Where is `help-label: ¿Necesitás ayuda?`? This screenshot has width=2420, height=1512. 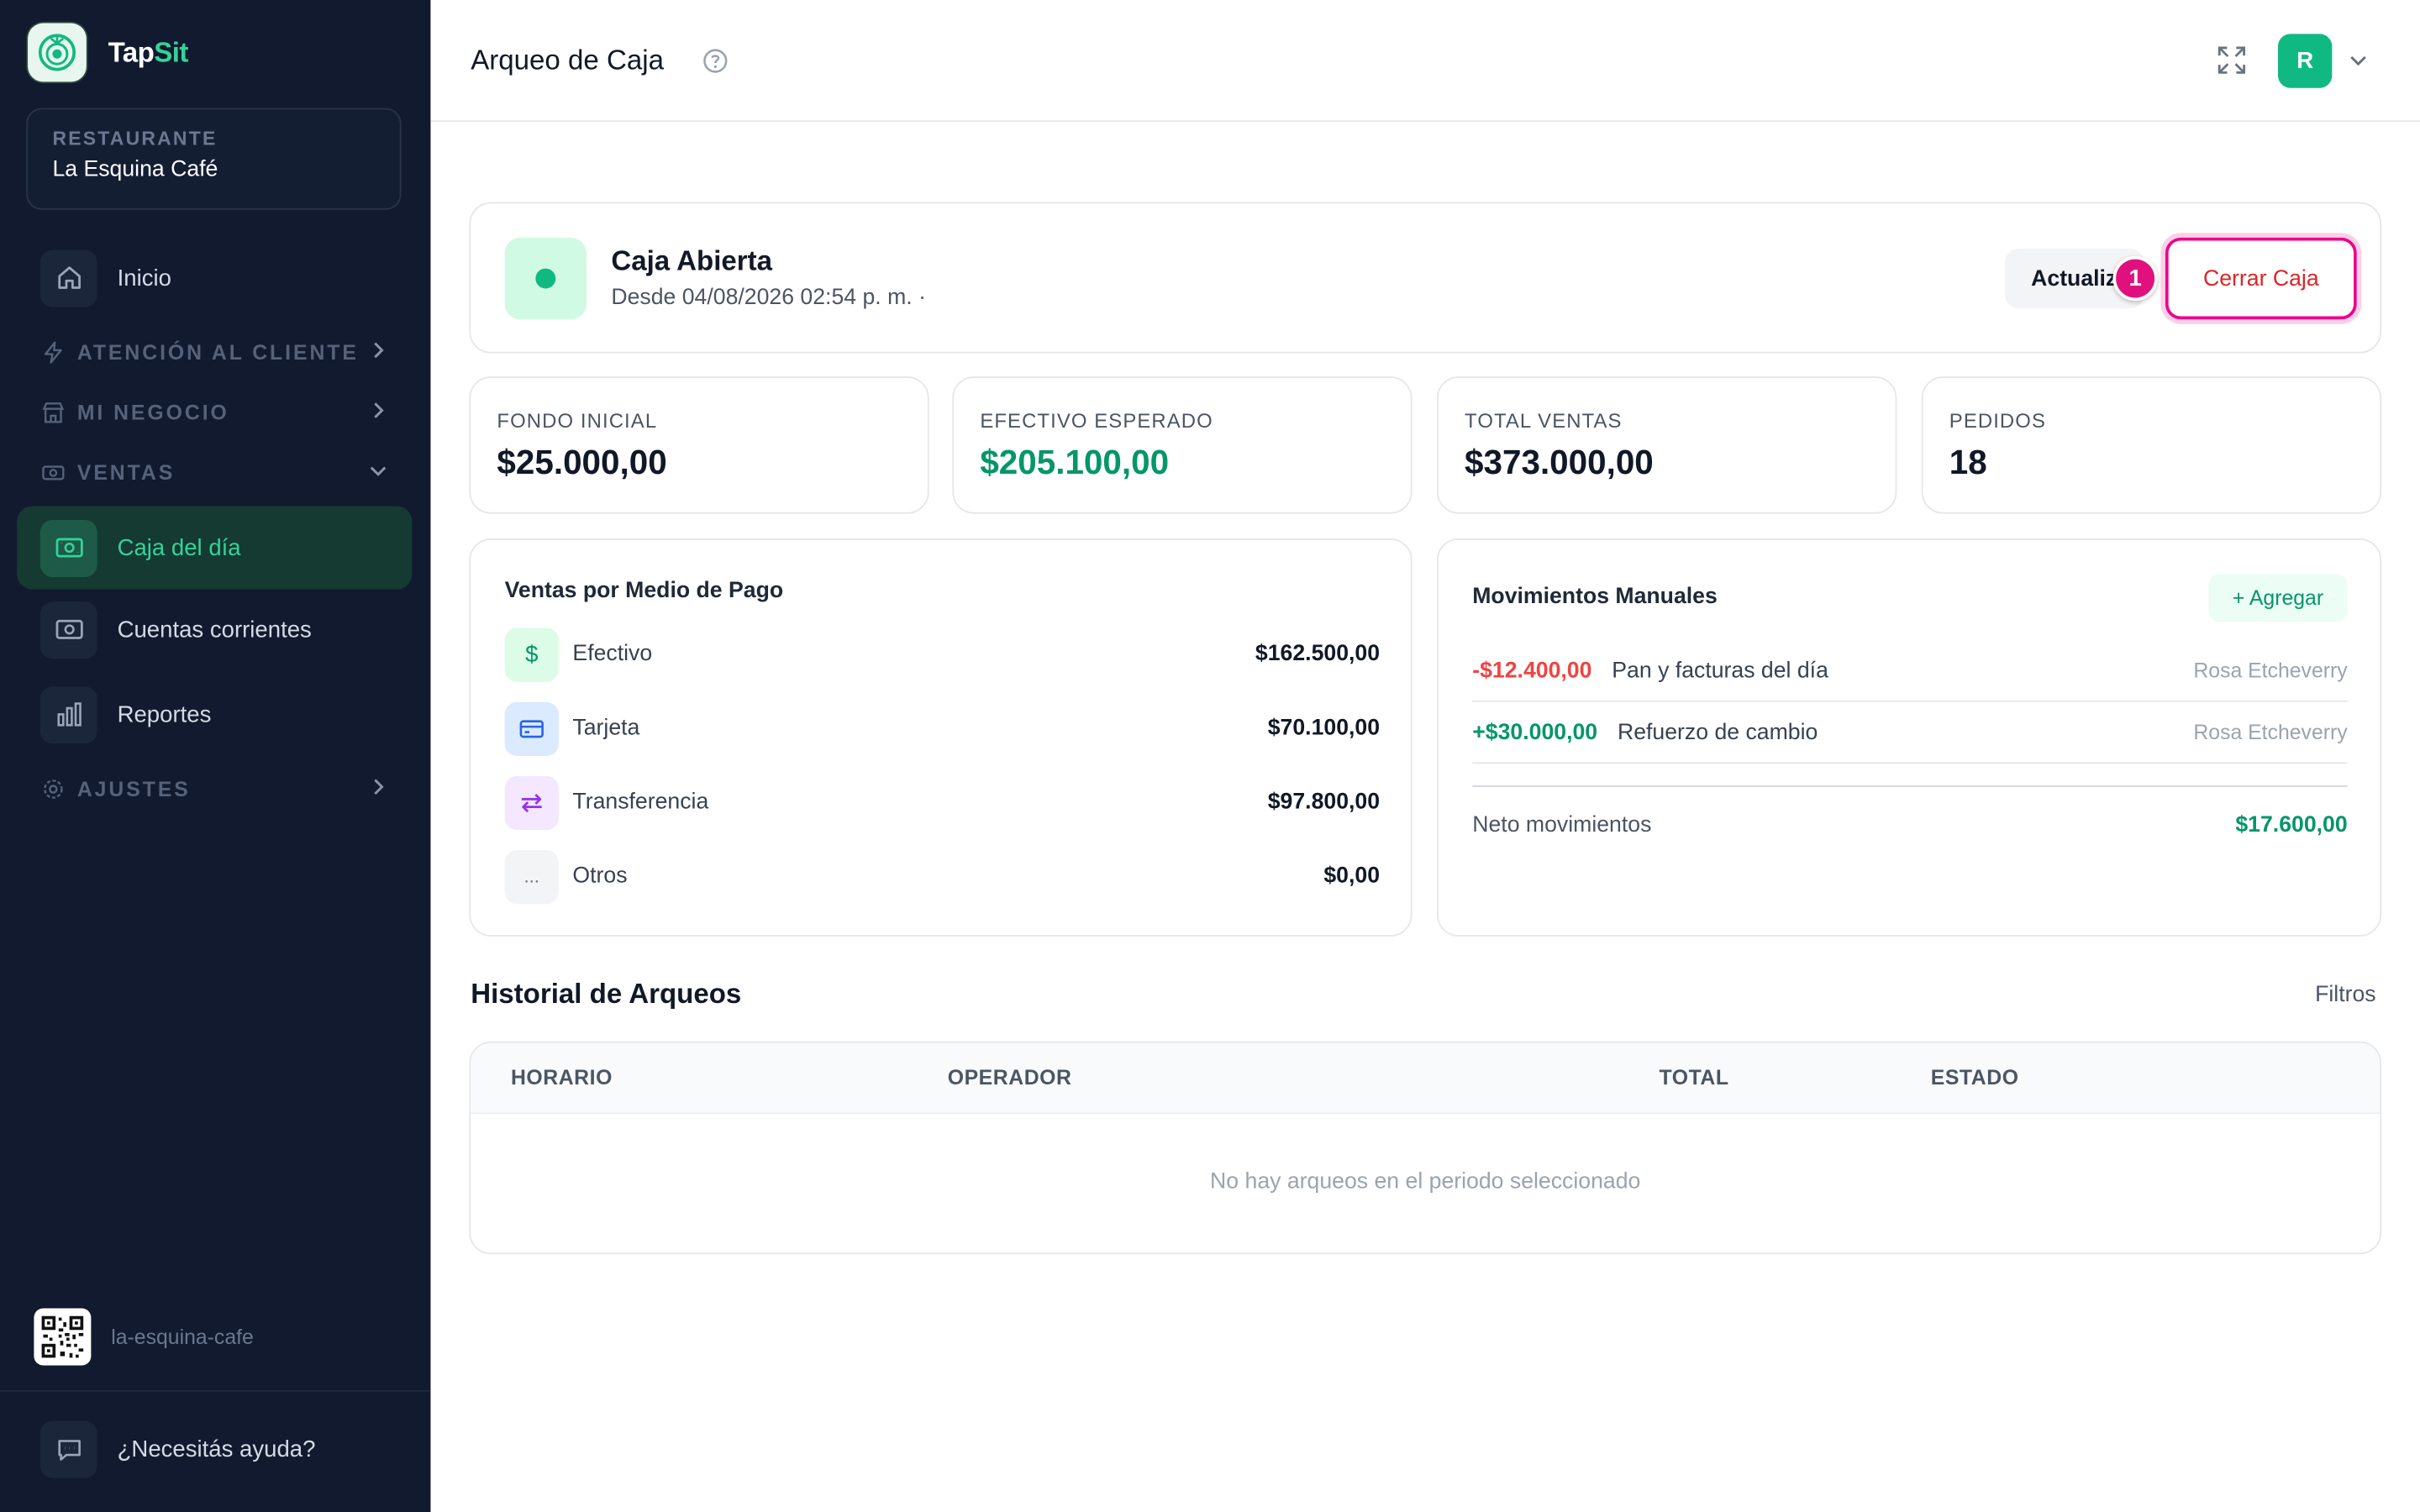 help-label: ¿Necesitás ayuda? is located at coordinates (217, 1449).